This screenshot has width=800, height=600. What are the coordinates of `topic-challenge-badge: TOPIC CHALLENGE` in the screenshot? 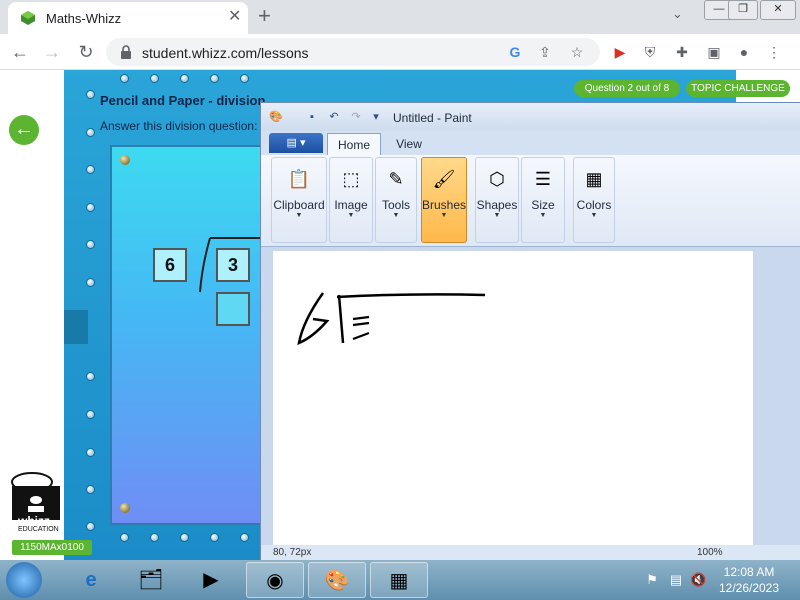 It's located at (738, 88).